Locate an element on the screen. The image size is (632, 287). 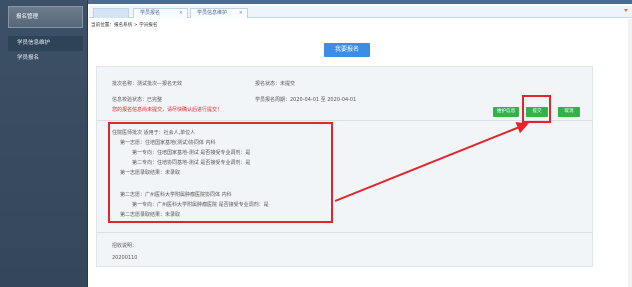
notes-value: 20200110 is located at coordinates (125, 258).